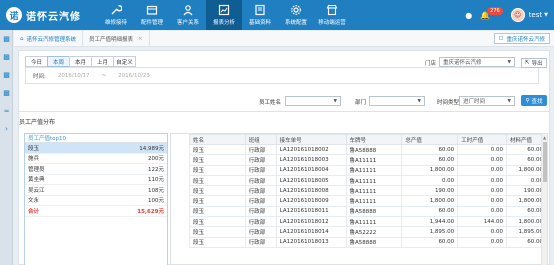  Describe the element at coordinates (534, 100) in the screenshot. I see `search-button: ⚲ 查找` at that location.